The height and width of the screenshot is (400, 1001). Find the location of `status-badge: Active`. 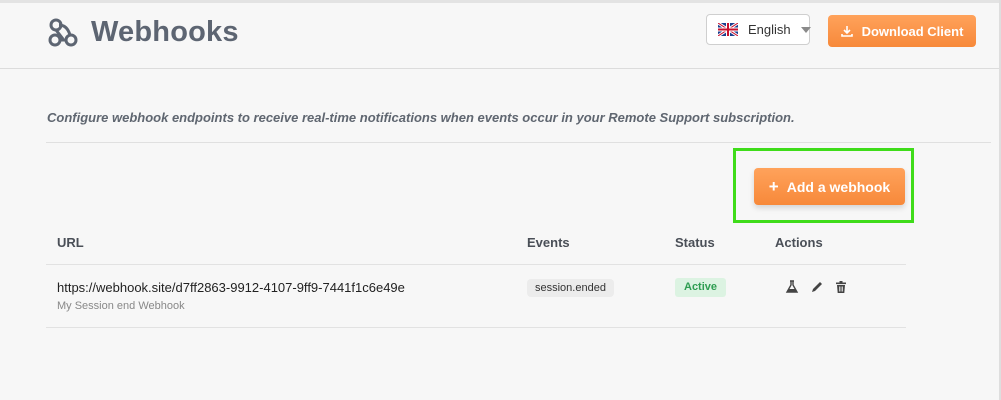

status-badge: Active is located at coordinates (701, 287).